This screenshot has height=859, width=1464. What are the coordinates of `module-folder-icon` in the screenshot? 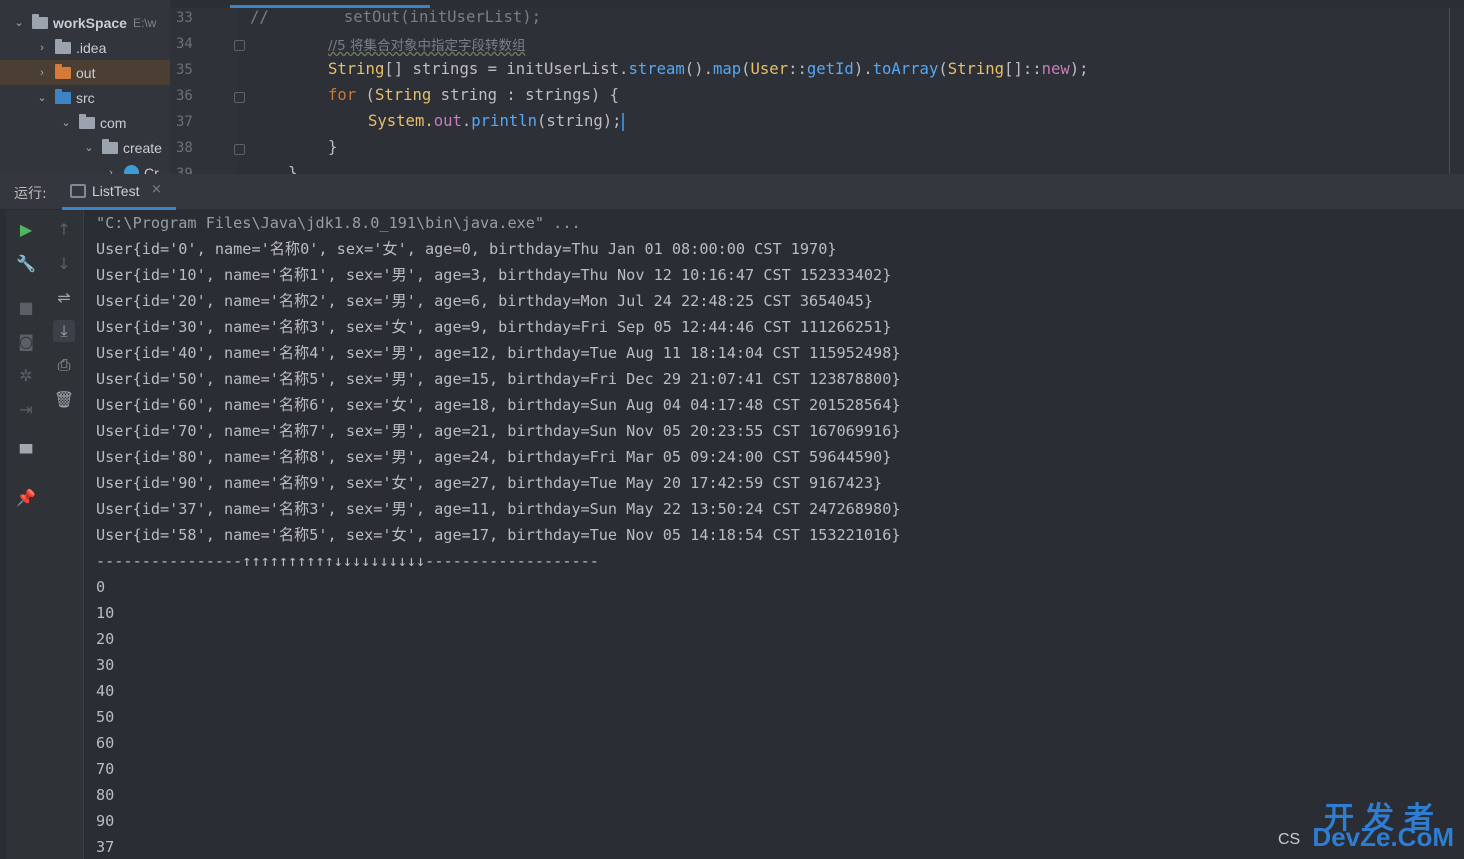 It's located at (40, 21).